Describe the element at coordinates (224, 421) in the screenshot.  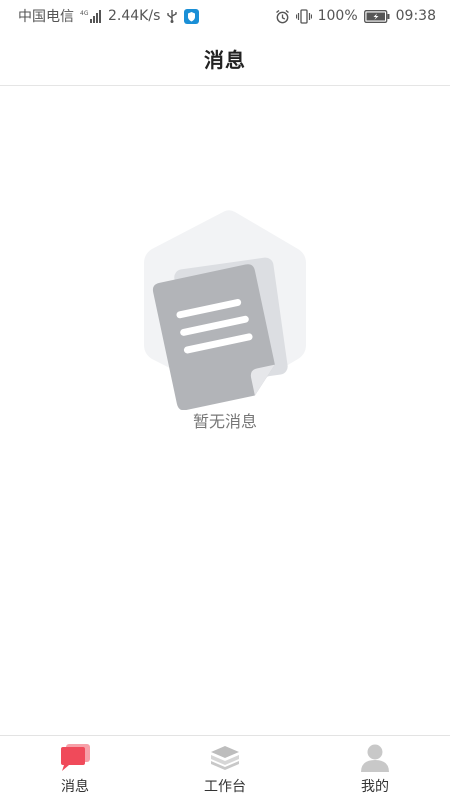
I see `empty-state-message: 暂无消息` at that location.